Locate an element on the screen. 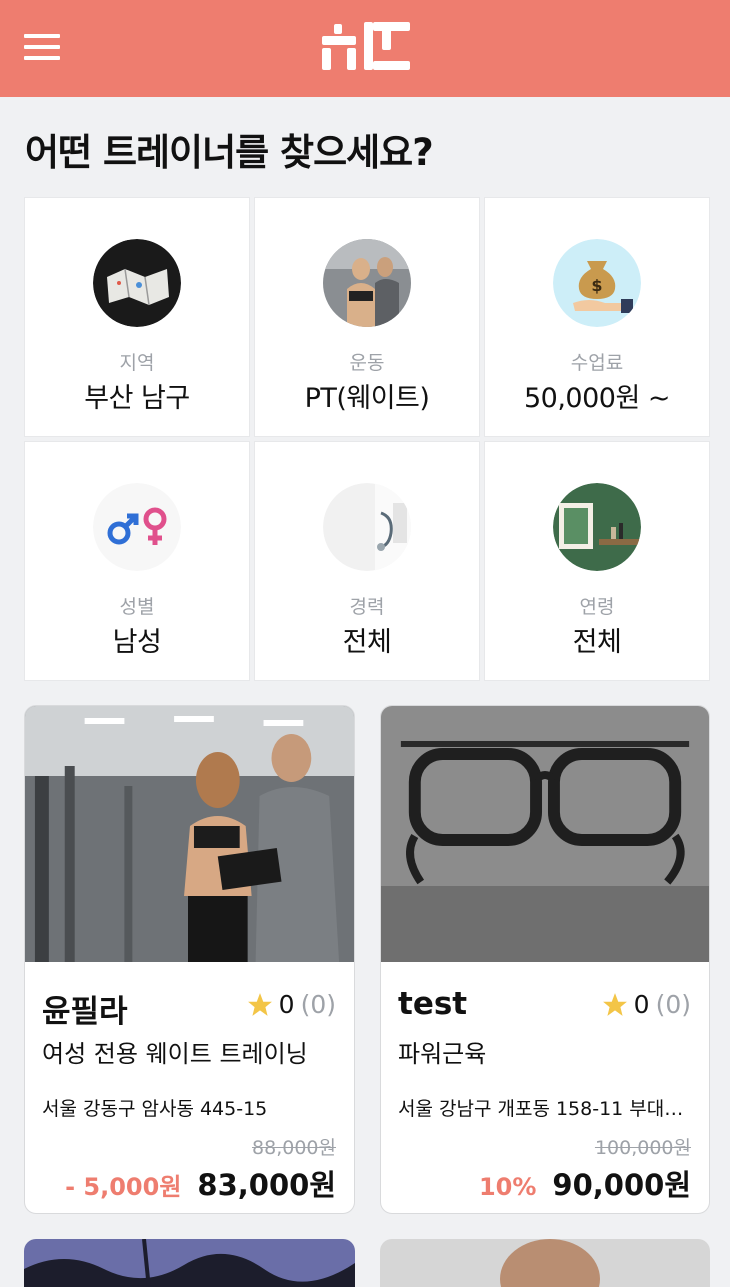  workout-photo is located at coordinates (367, 283).